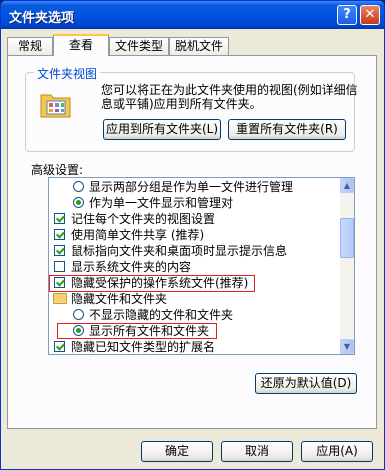 The width and height of the screenshot is (385, 470). Describe the element at coordinates (194, 203) in the screenshot. I see `list-item: 作为单一文件显示和管理对` at that location.